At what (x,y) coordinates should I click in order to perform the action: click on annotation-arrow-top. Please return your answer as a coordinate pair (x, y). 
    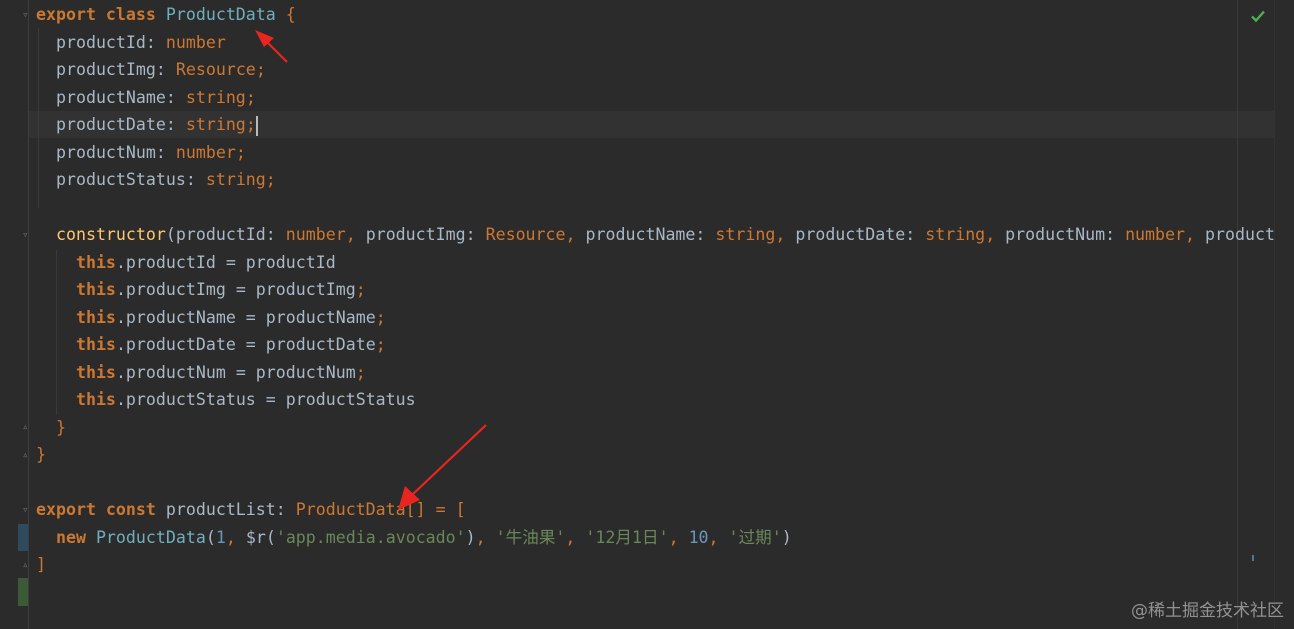
    Looking at the image, I should click on (271, 46).